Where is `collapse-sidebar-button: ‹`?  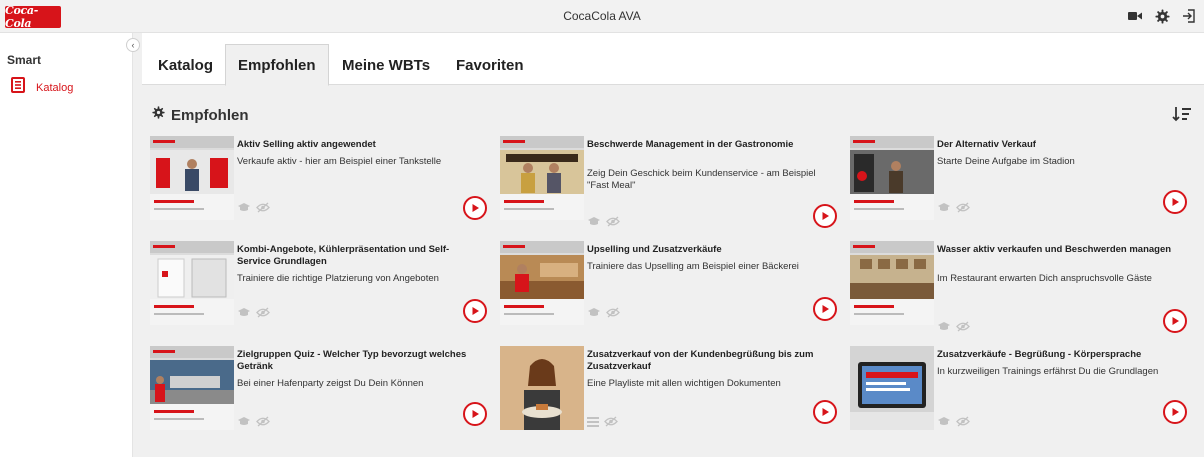 collapse-sidebar-button: ‹ is located at coordinates (133, 45).